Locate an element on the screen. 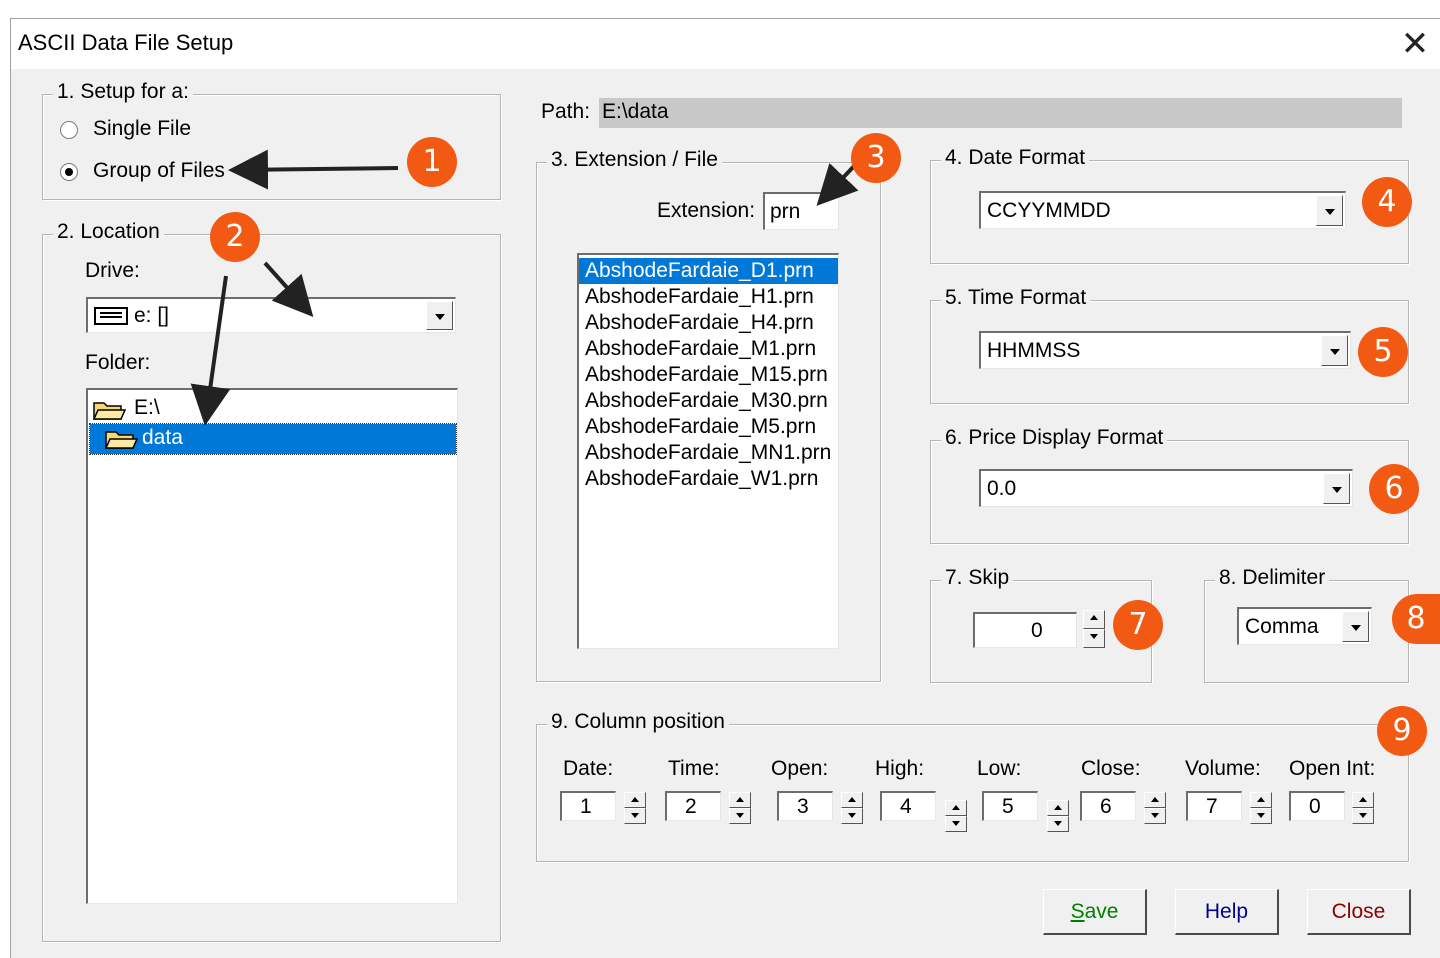  file-list-item: AbshodeFardaie_M5.prn is located at coordinates (708, 427).